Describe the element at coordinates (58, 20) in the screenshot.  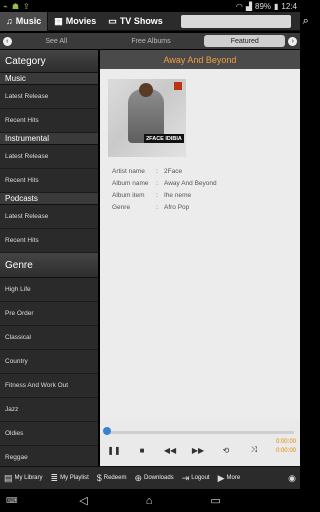
I see `film-icon: ▦` at that location.